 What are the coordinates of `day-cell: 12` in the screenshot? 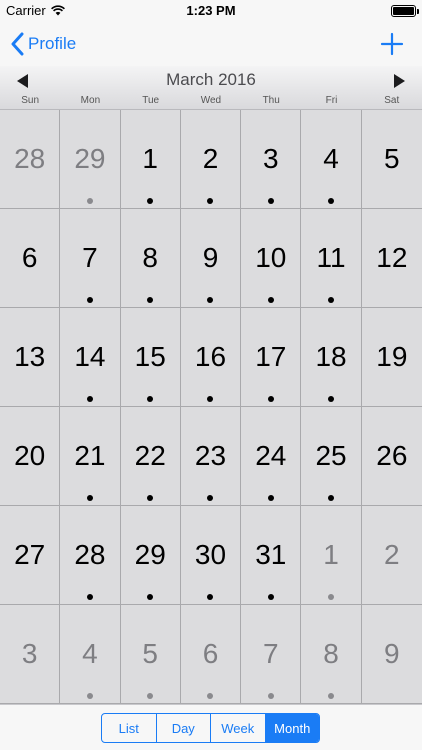 It's located at (391, 258).